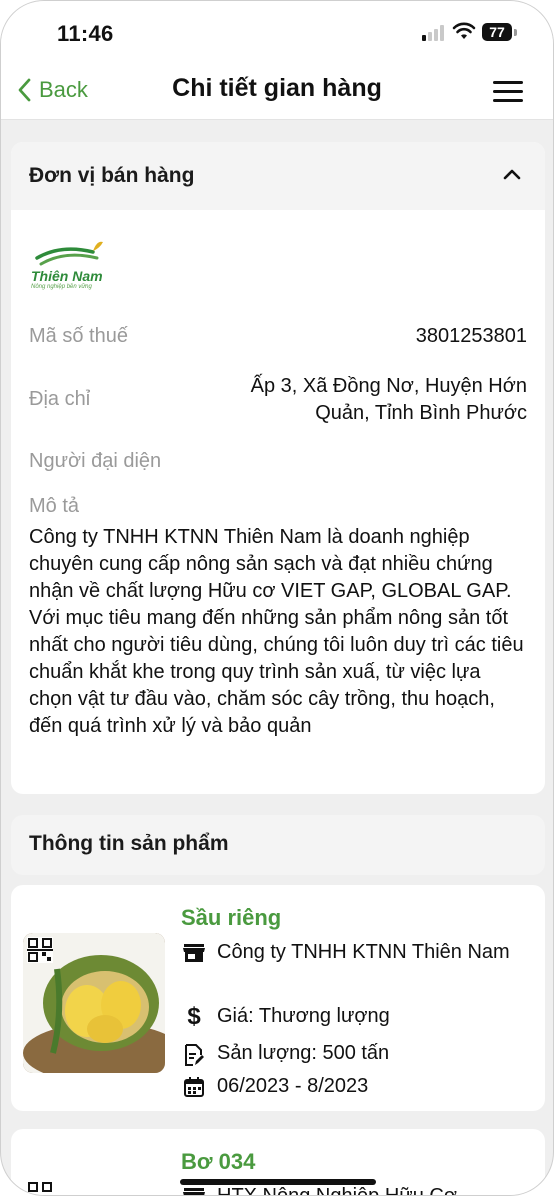  Describe the element at coordinates (129, 843) in the screenshot. I see `product-section-title: Thông tin sản phẩm` at that location.